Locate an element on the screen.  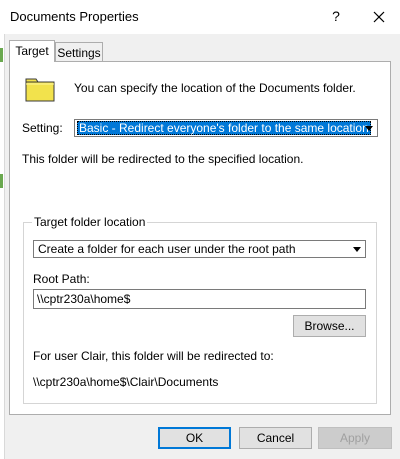
ok-button: OK is located at coordinates (194, 438).